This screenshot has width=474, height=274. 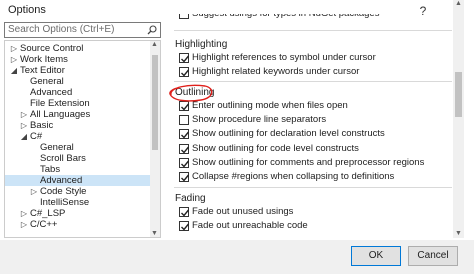 I want to click on search-icon, so click(x=152, y=30).